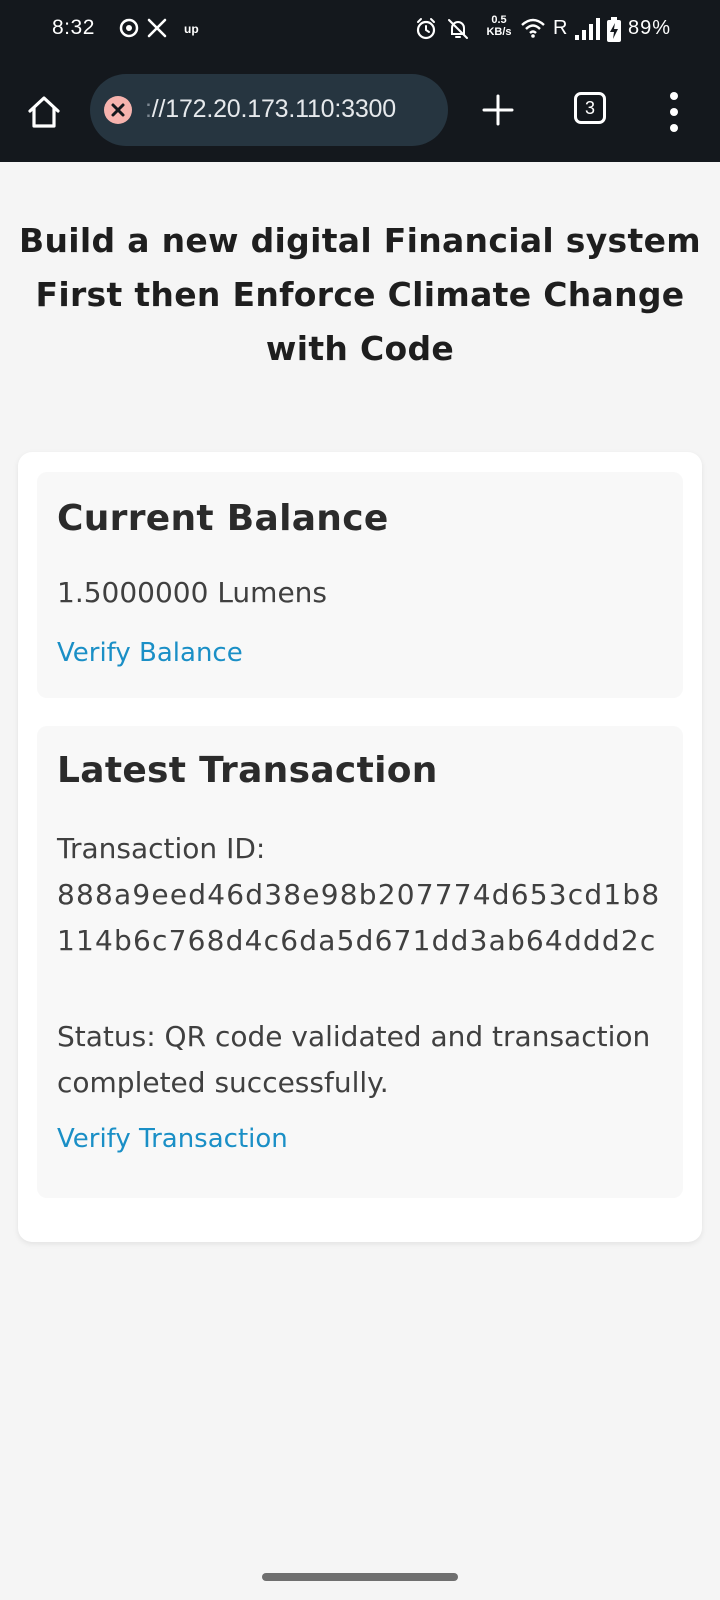 The width and height of the screenshot is (720, 1600). What do you see at coordinates (129, 28) in the screenshot?
I see `threads-icon` at bounding box center [129, 28].